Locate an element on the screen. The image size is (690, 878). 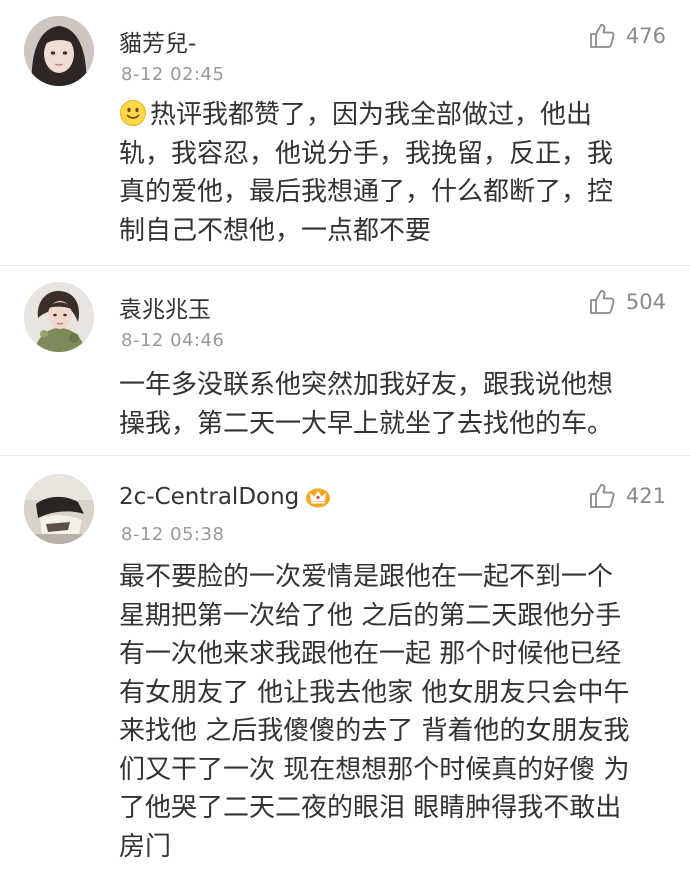
comment-line: 了他哭了二天二夜的眼泪 眼睛肿得我不敢出 is located at coordinates (370, 808).